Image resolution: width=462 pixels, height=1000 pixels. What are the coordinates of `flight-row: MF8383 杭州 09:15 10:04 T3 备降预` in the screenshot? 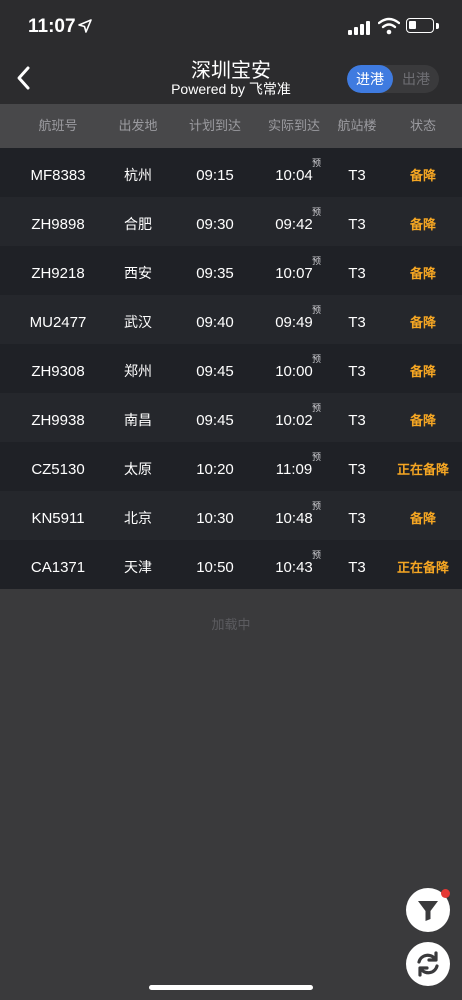 It's located at (231, 172).